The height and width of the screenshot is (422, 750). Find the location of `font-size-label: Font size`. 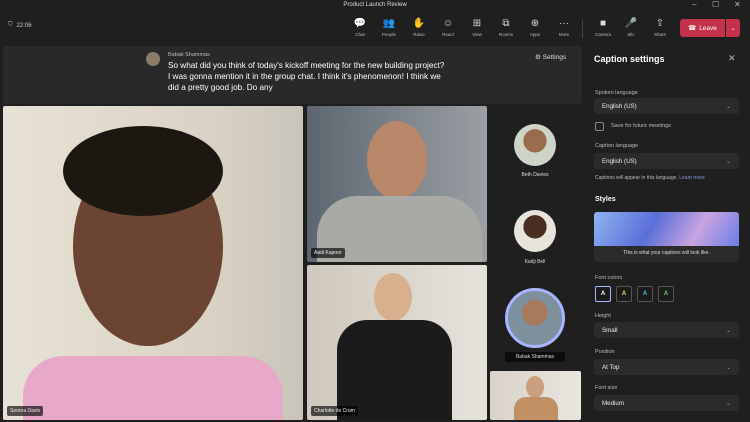

font-size-label: Font size is located at coordinates (606, 388).